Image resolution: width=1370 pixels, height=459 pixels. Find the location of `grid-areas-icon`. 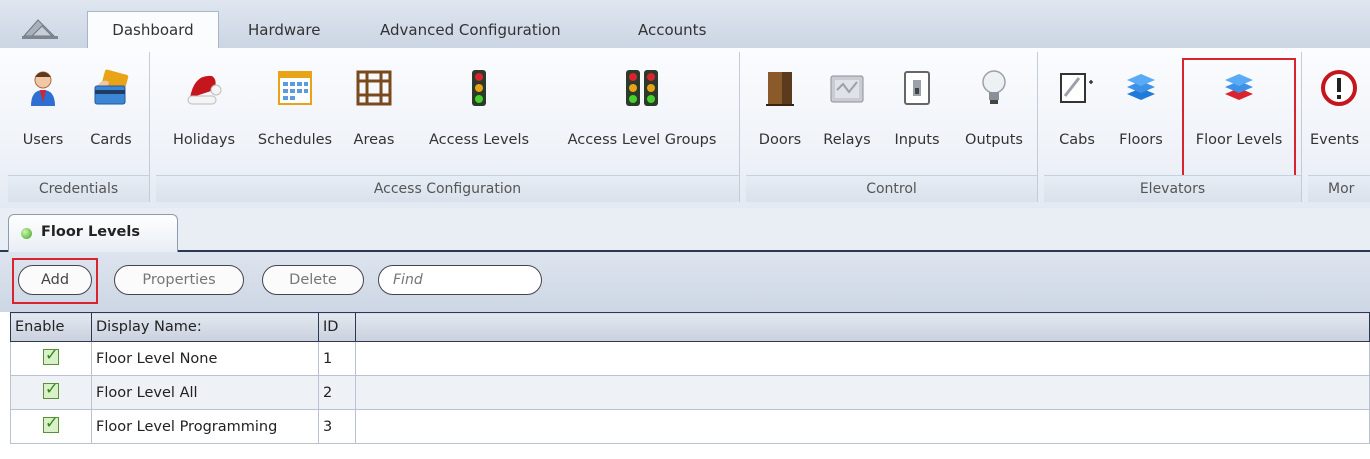

grid-areas-icon is located at coordinates (374, 88).